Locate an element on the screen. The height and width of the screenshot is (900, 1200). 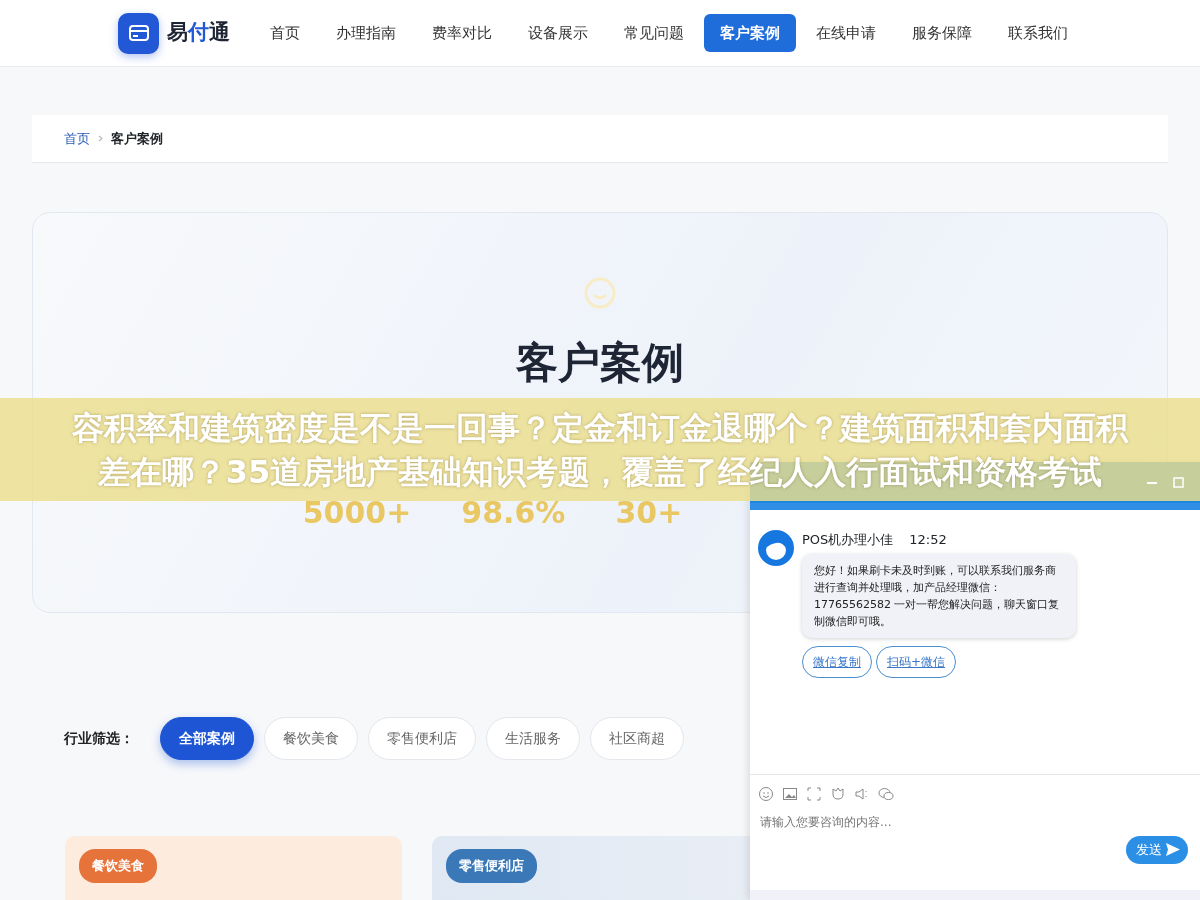
nav-tab: 联系我们 is located at coordinates (1038, 33).